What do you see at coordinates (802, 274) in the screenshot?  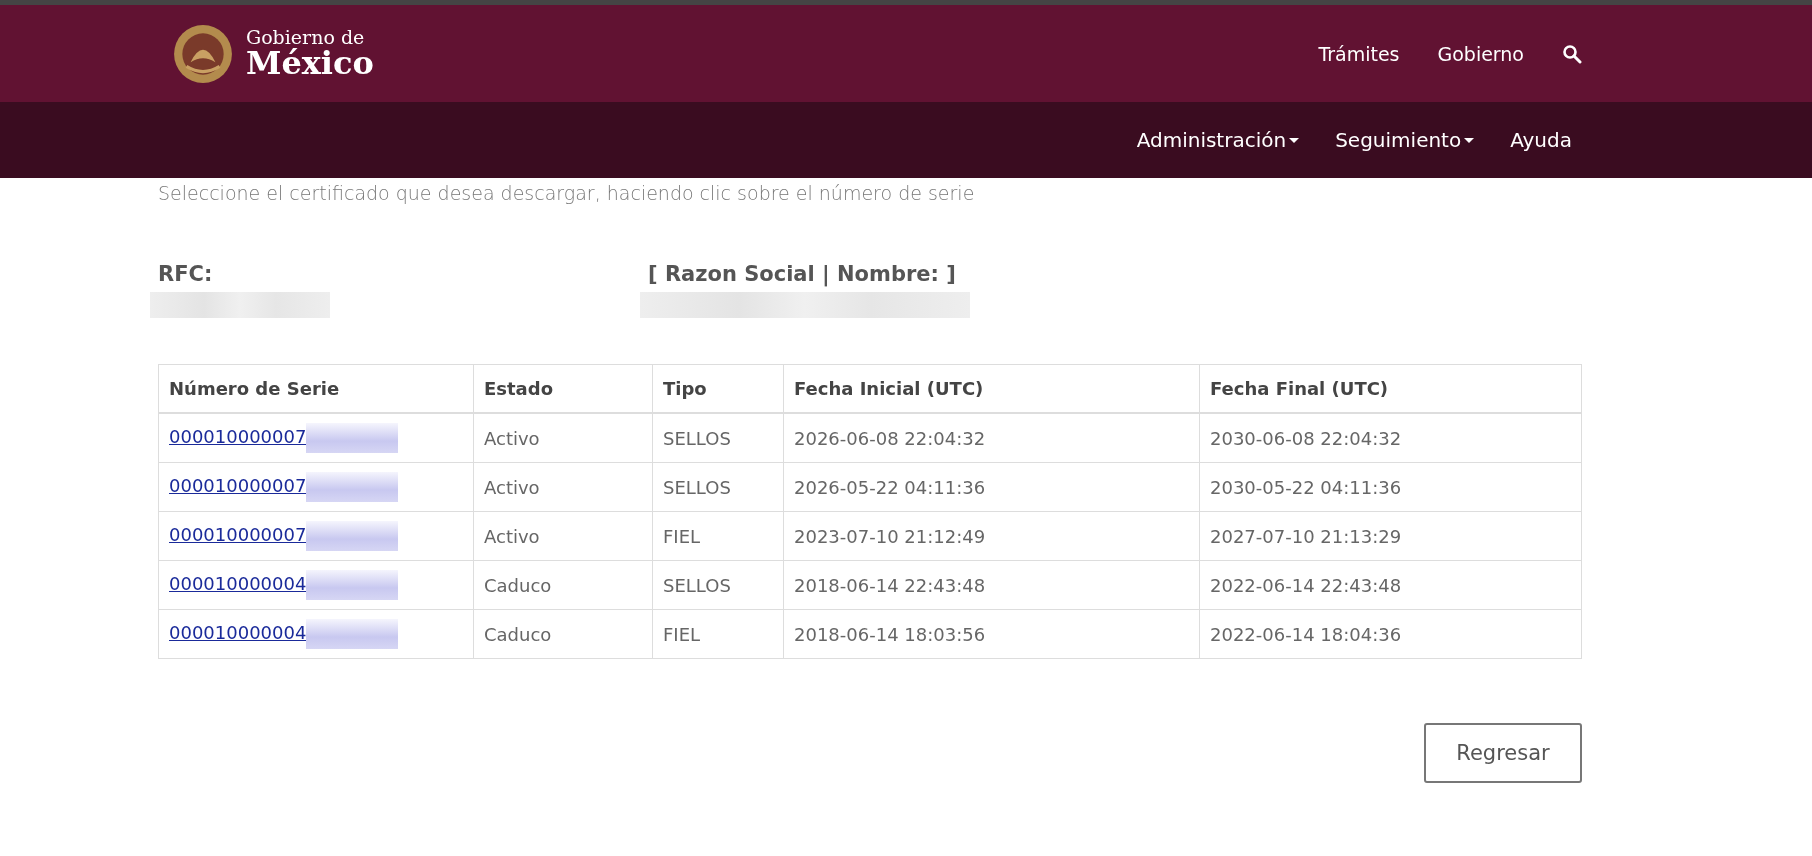 I see `field-label: [ Razon Social | Nombre: ]` at bounding box center [802, 274].